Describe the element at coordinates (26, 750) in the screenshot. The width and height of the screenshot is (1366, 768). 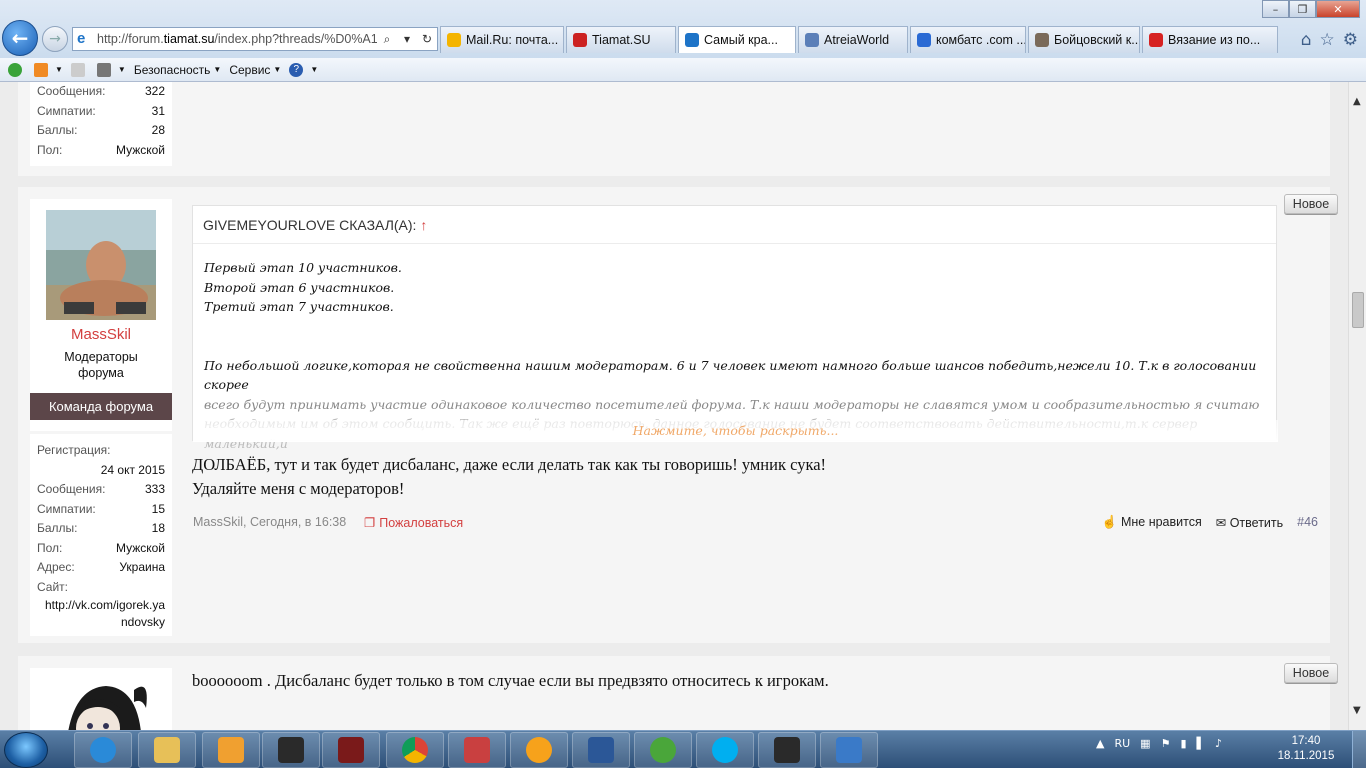
I see `start-button` at that location.